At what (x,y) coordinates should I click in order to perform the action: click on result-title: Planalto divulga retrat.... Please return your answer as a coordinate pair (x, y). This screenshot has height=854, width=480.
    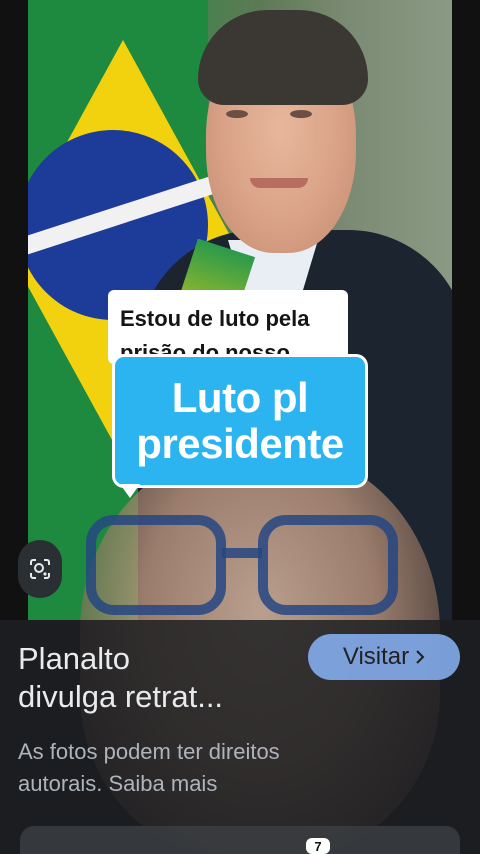
    Looking at the image, I should click on (168, 678).